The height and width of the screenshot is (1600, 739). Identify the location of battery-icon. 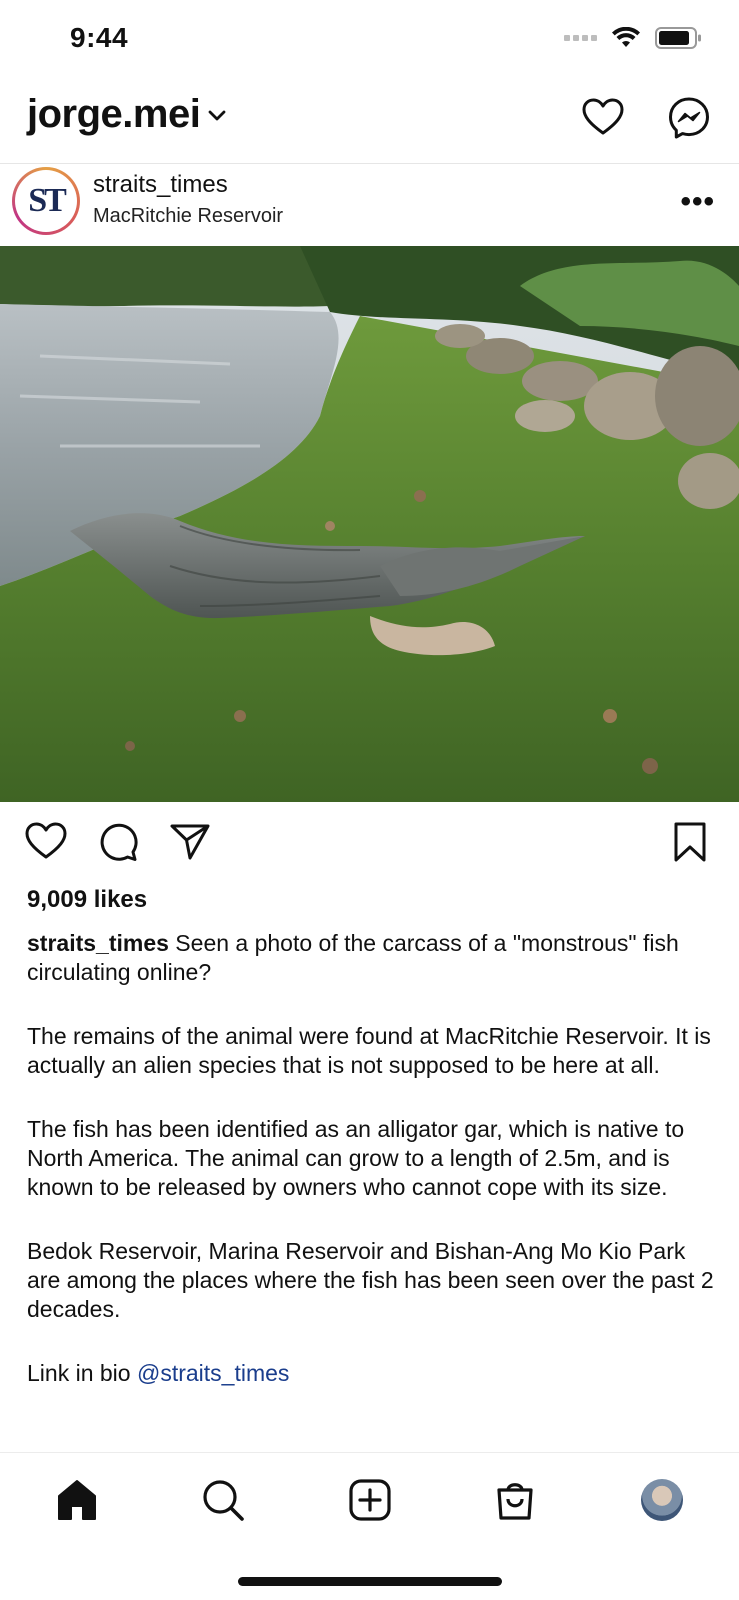
(678, 38).